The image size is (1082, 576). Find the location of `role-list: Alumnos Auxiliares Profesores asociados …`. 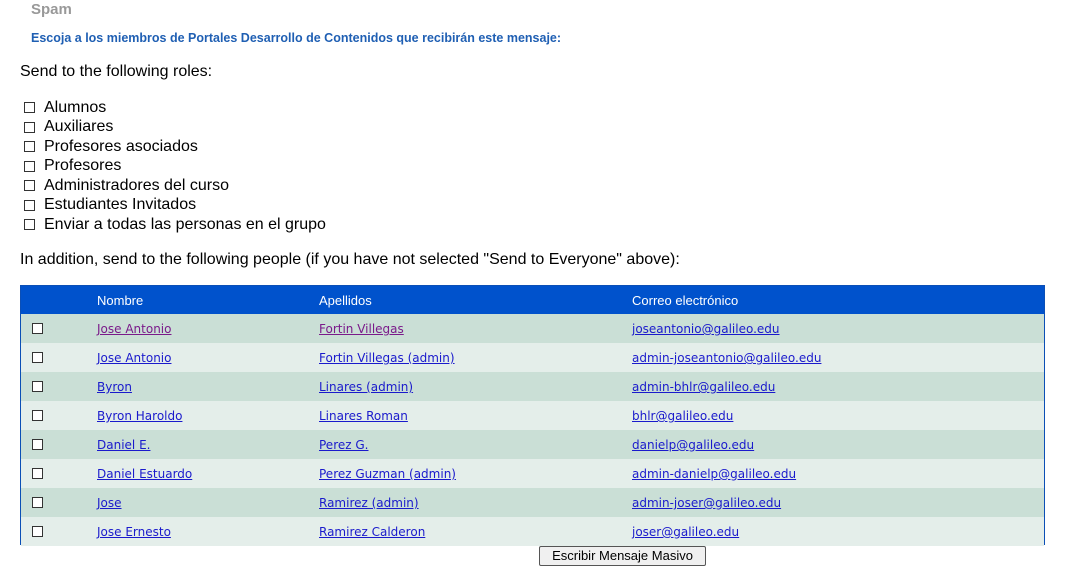

role-list: Alumnos Auxiliares Profesores asociados … is located at coordinates (175, 166).